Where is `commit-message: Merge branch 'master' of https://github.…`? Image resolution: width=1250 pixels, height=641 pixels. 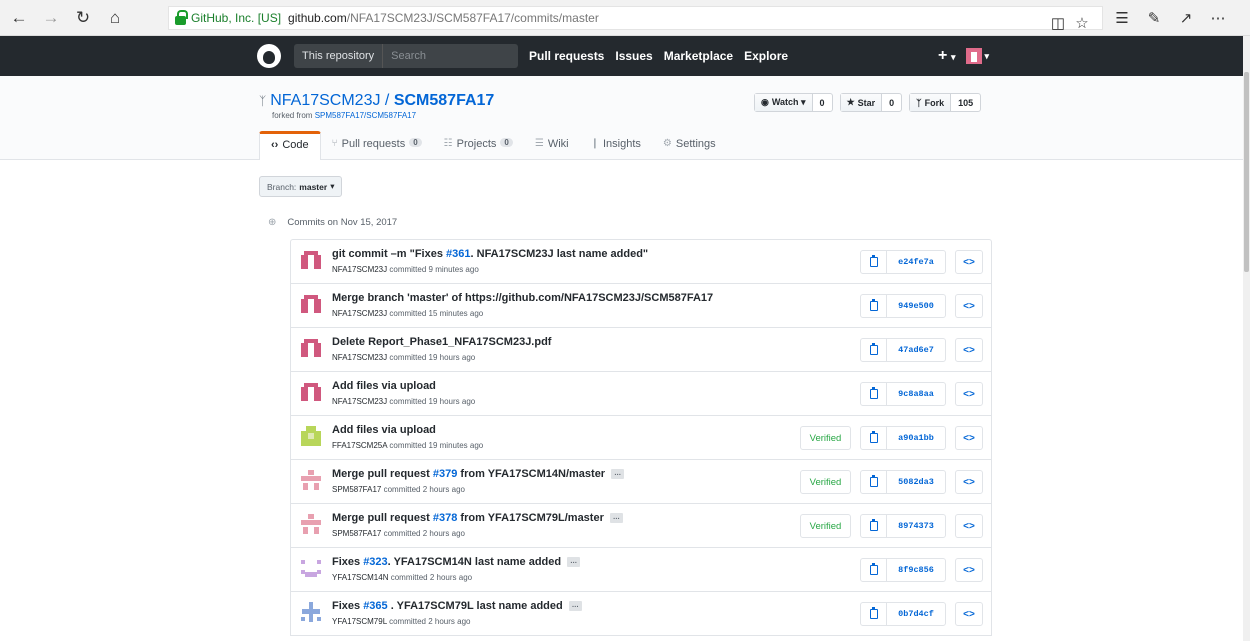
commit-message: Merge branch 'master' of https://github.… is located at coordinates (522, 298).